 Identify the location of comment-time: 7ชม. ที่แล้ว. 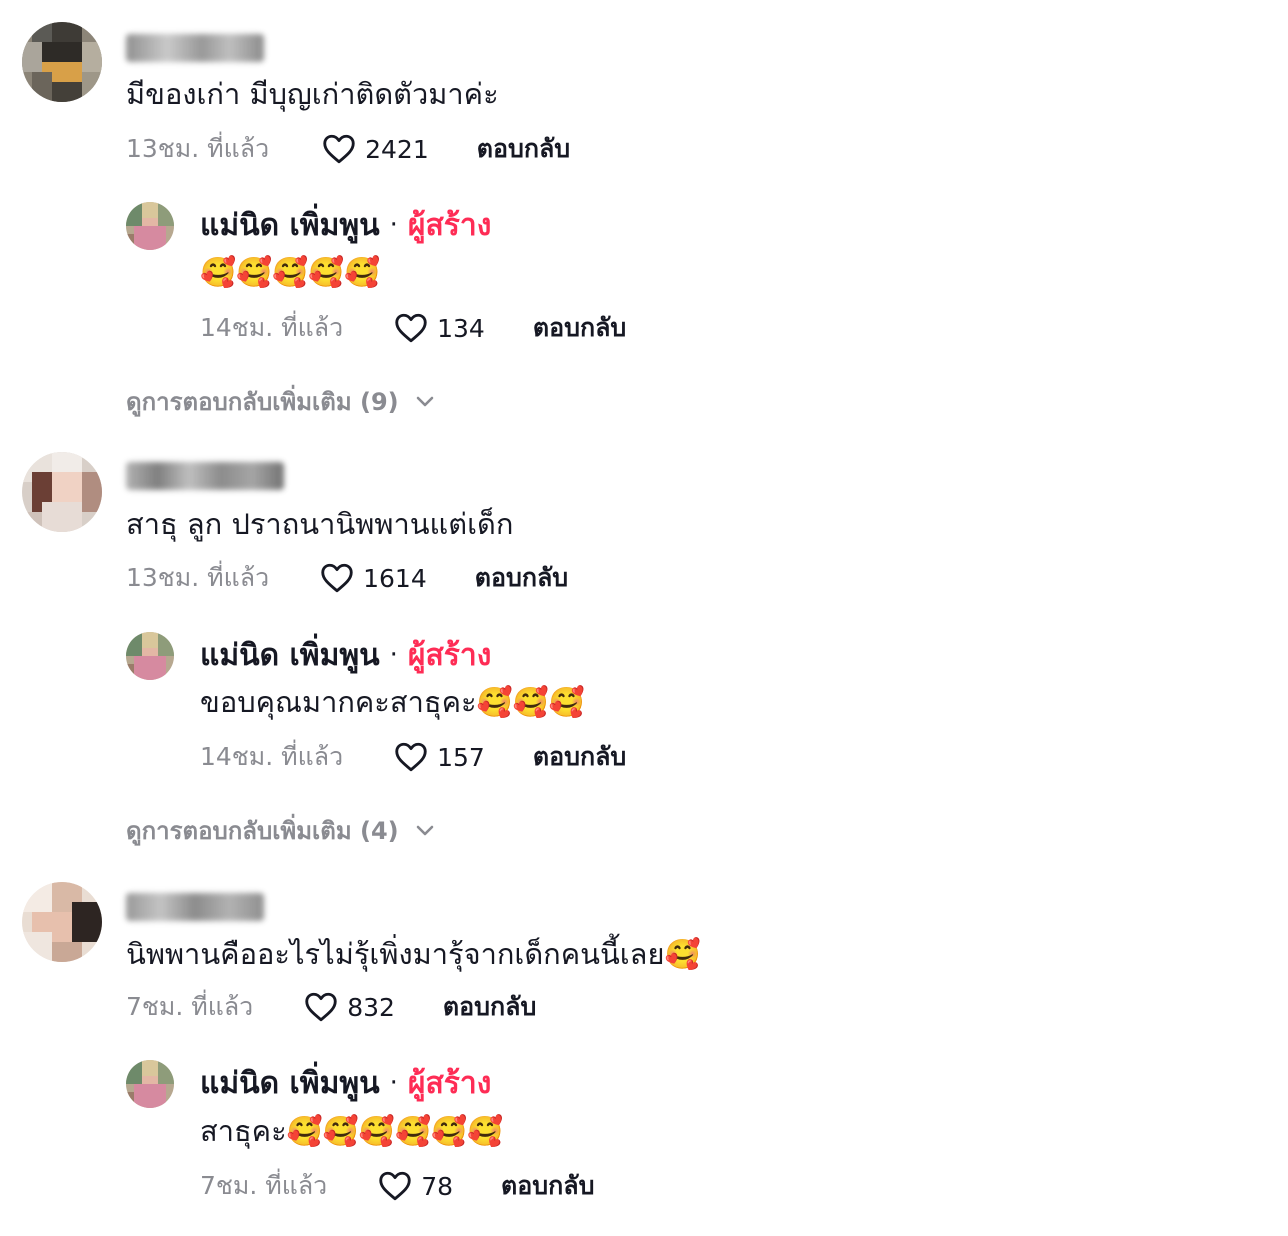
(190, 1006).